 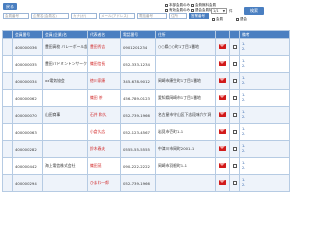 What do you see at coordinates (16, 16) in the screenshot?
I see `member-number-field: 会員番号` at bounding box center [16, 16].